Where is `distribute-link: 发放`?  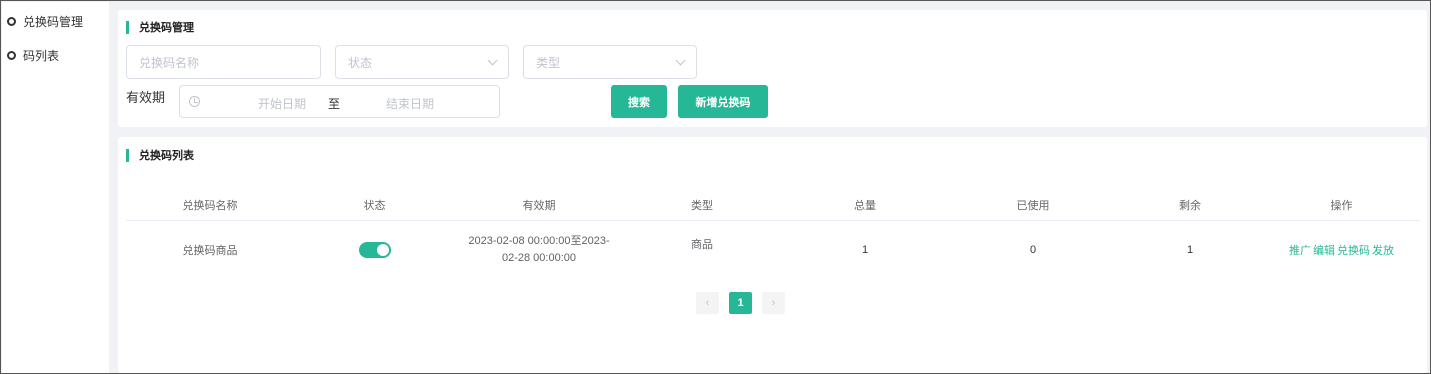
distribute-link: 发放 is located at coordinates (1383, 250).